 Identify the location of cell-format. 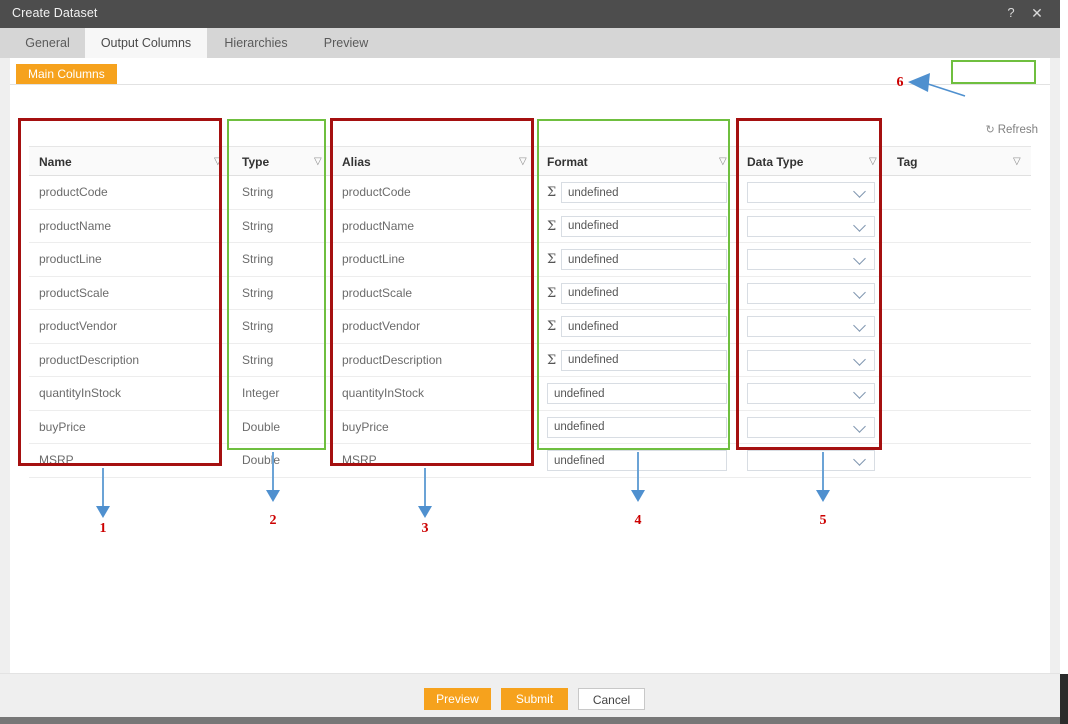
(637, 428).